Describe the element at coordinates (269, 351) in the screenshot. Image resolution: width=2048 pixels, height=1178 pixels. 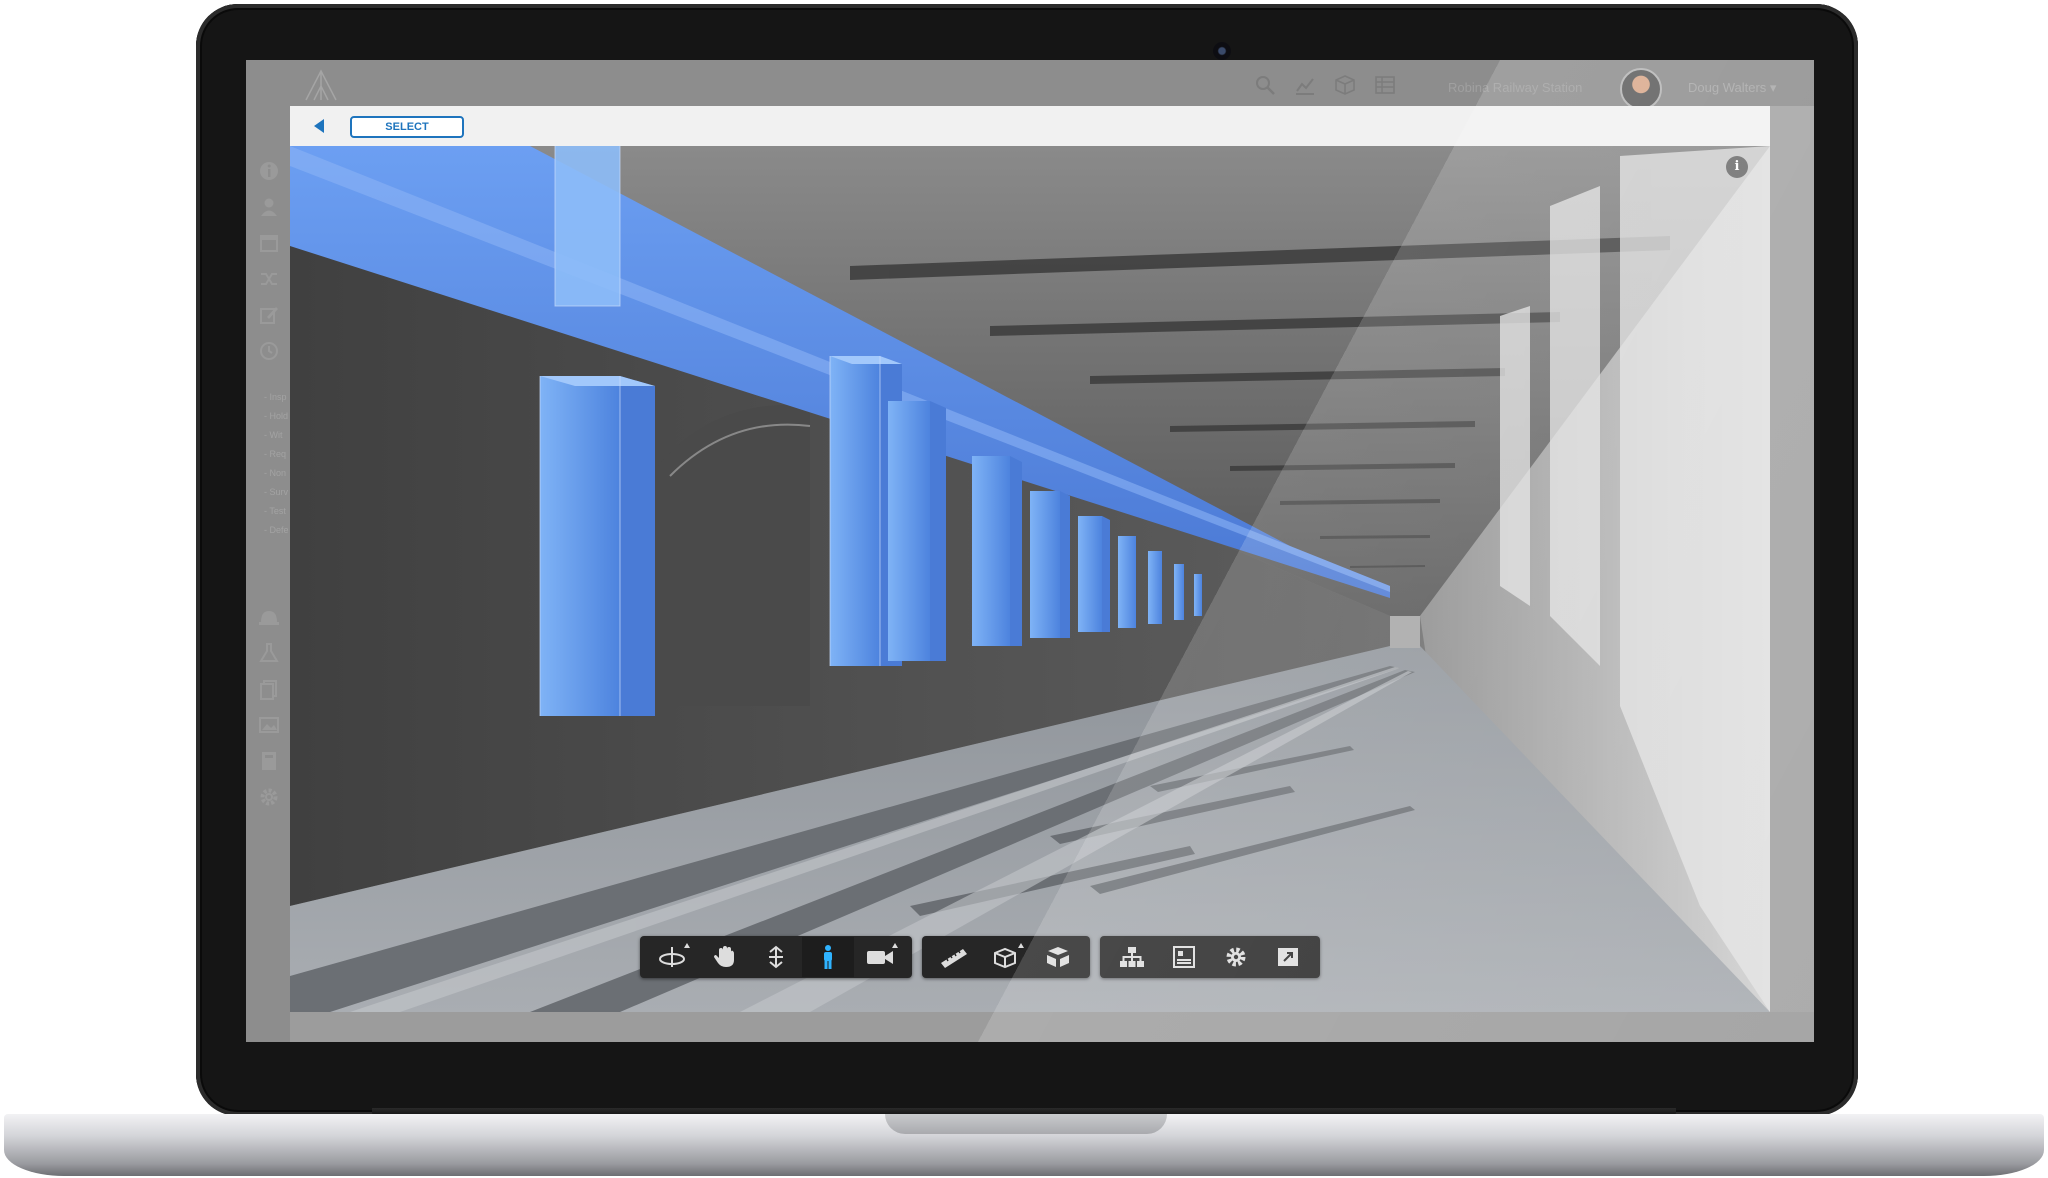
I see `clock-icon` at that location.